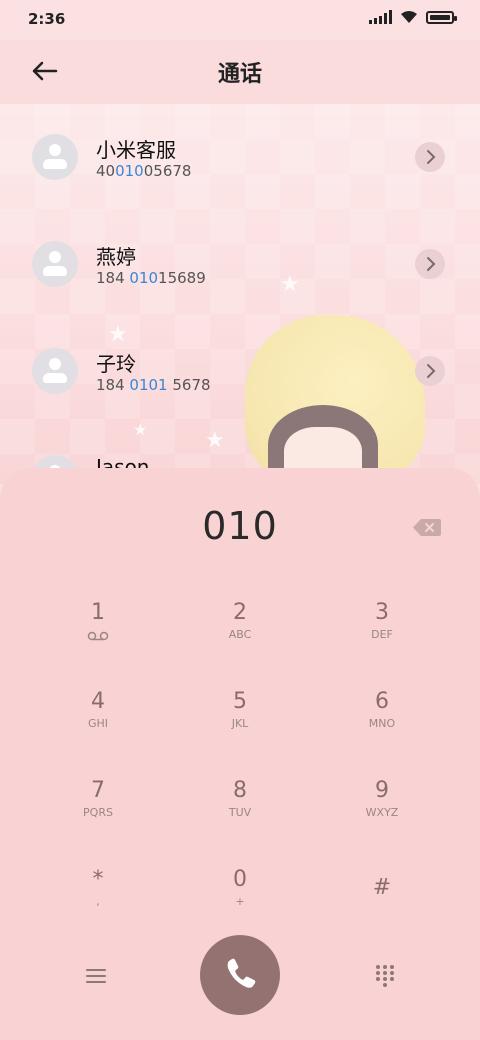  Describe the element at coordinates (382, 635) in the screenshot. I see `key-3: 3 DEF` at that location.